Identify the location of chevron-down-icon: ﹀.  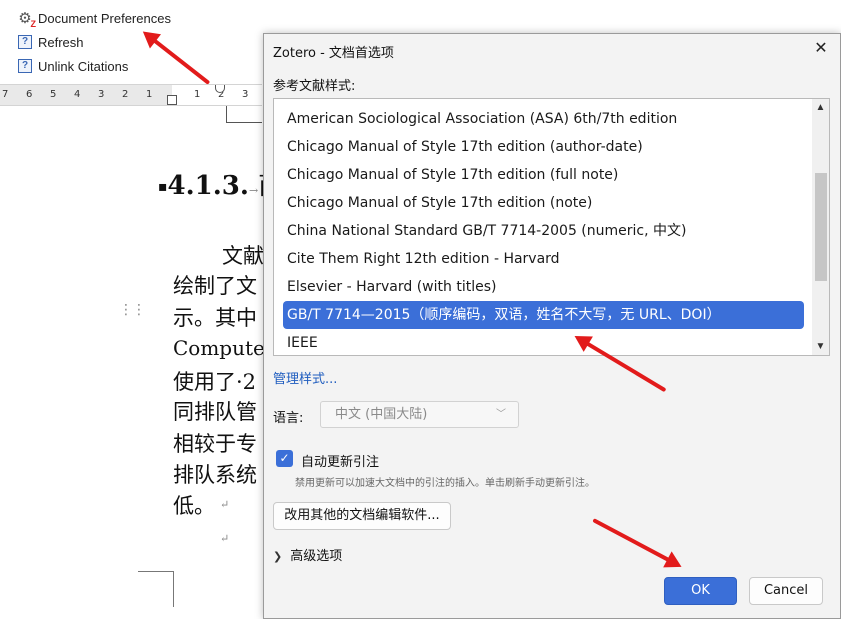
(501, 414).